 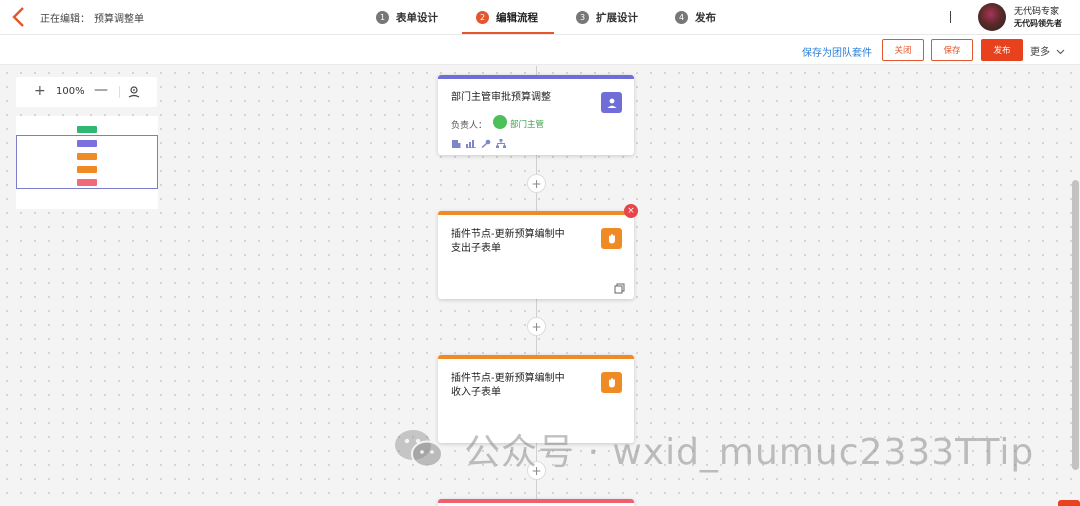 I want to click on user-subtitle: 无代码领先者, so click(x=1038, y=23).